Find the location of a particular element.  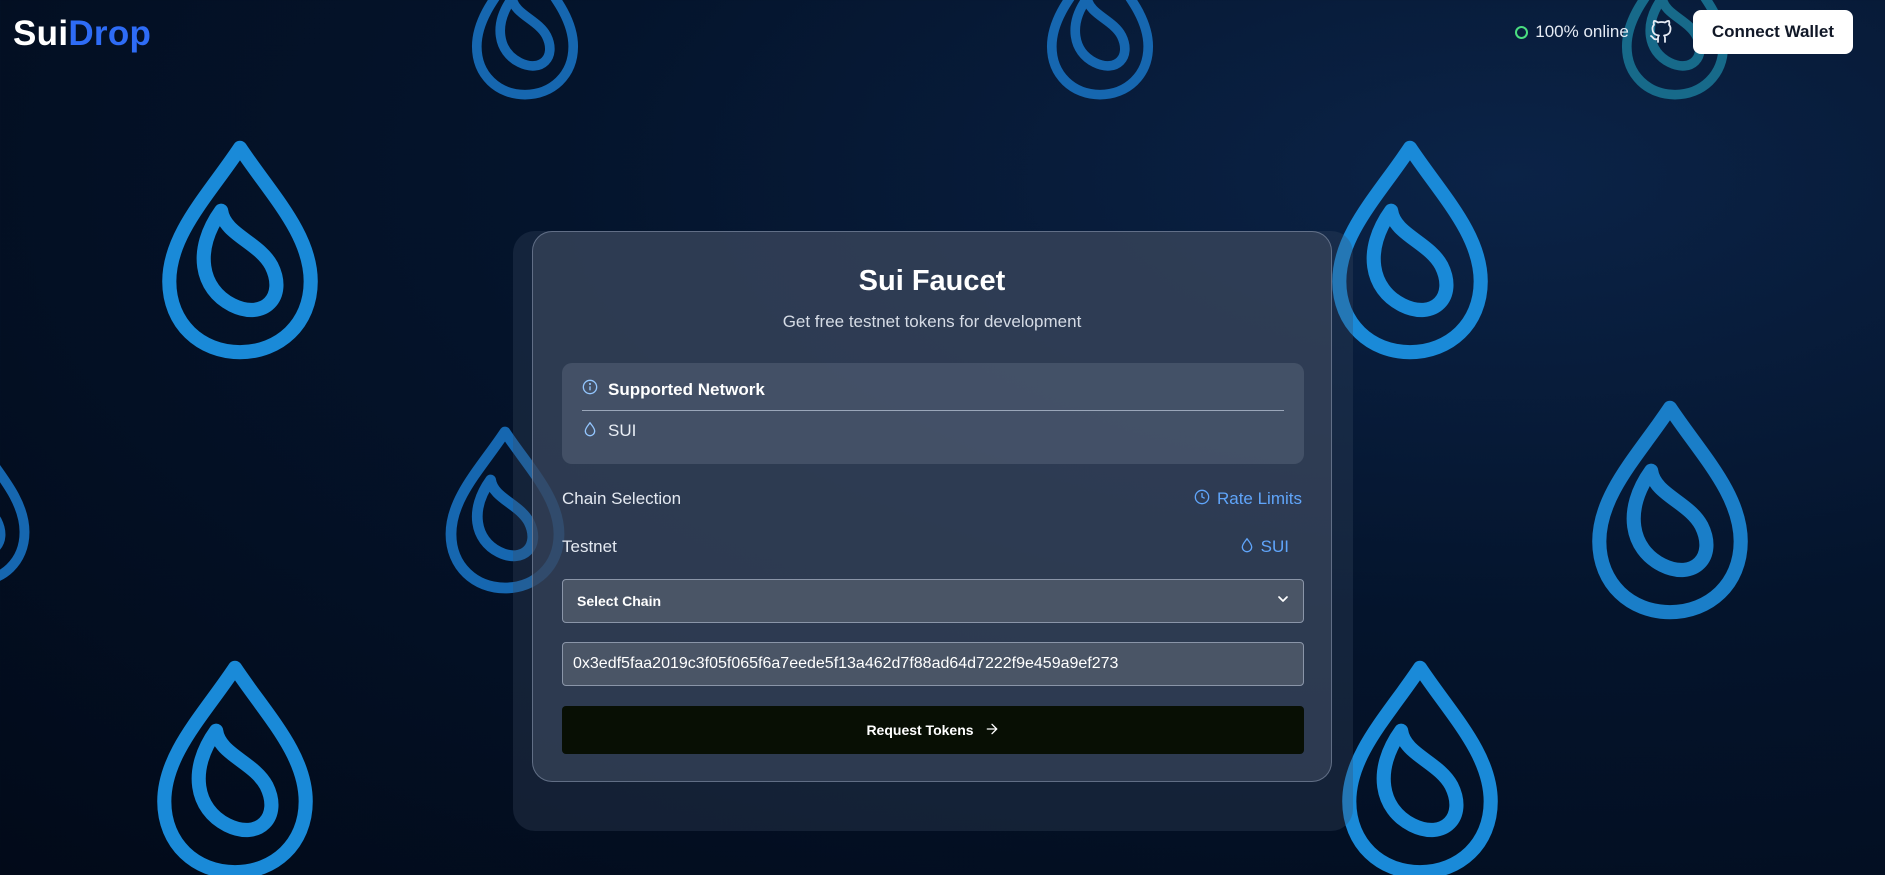

logo-text-primary: Sui is located at coordinates (41, 33).